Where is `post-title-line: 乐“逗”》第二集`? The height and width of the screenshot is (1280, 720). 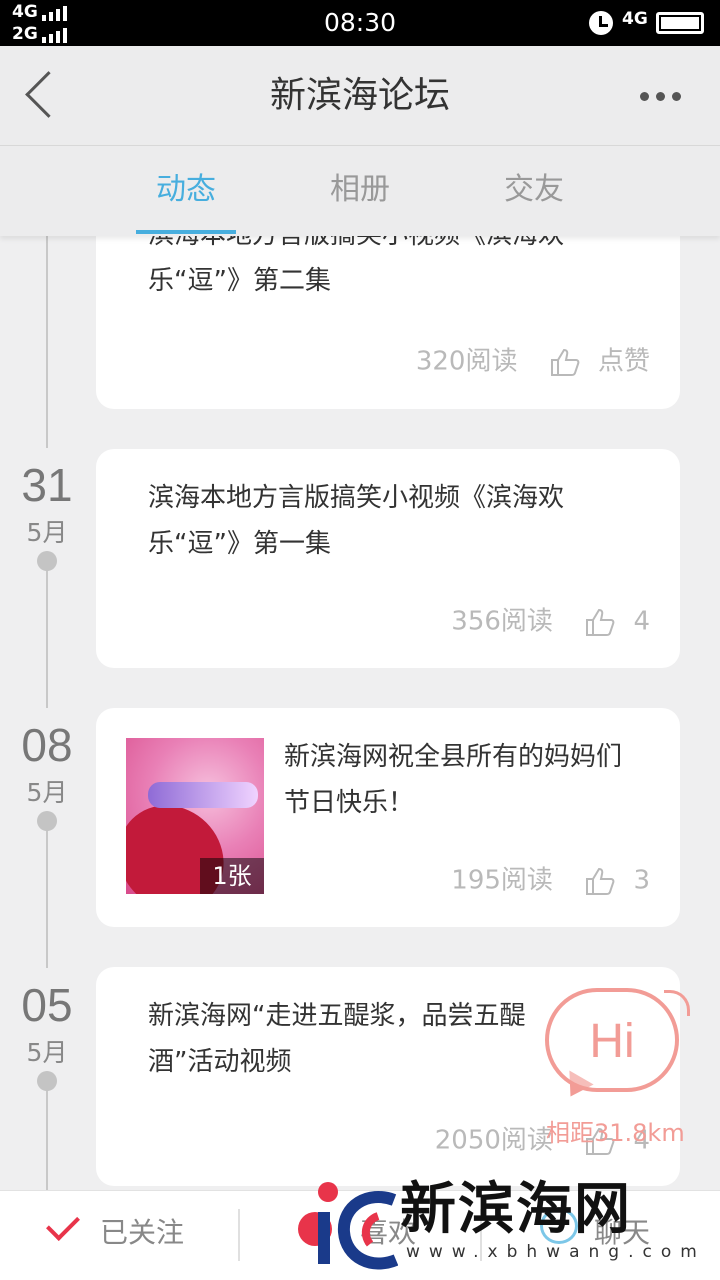 post-title-line: 乐“逗”》第二集 is located at coordinates (239, 281).